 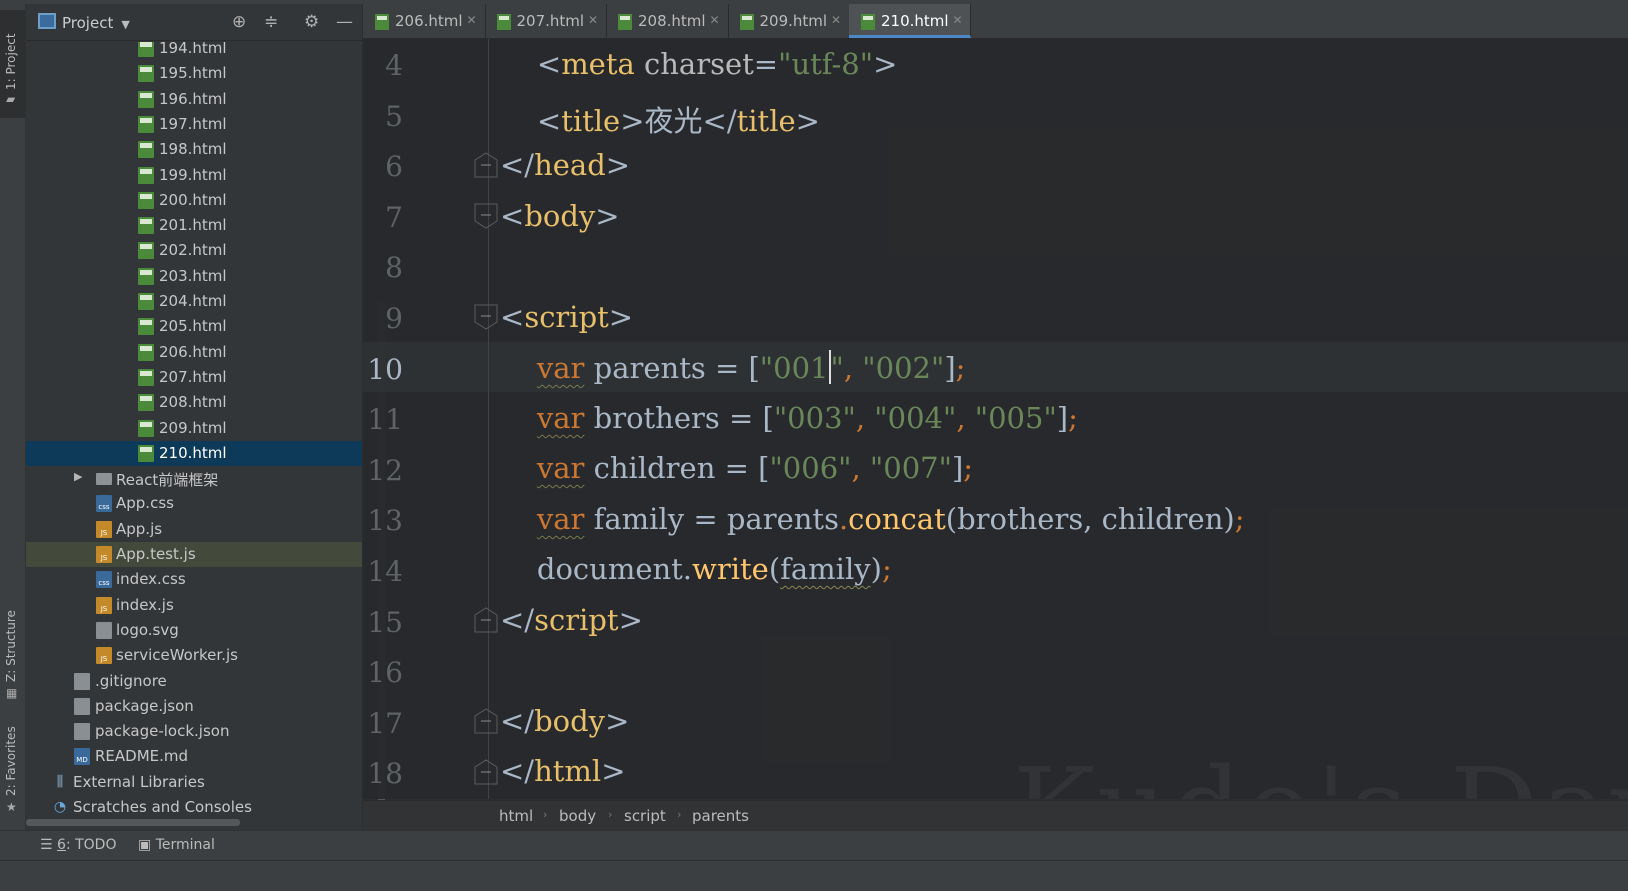 What do you see at coordinates (12, 662) in the screenshot?
I see `structure-toolwindow-tab: ▦ Z: Structure` at bounding box center [12, 662].